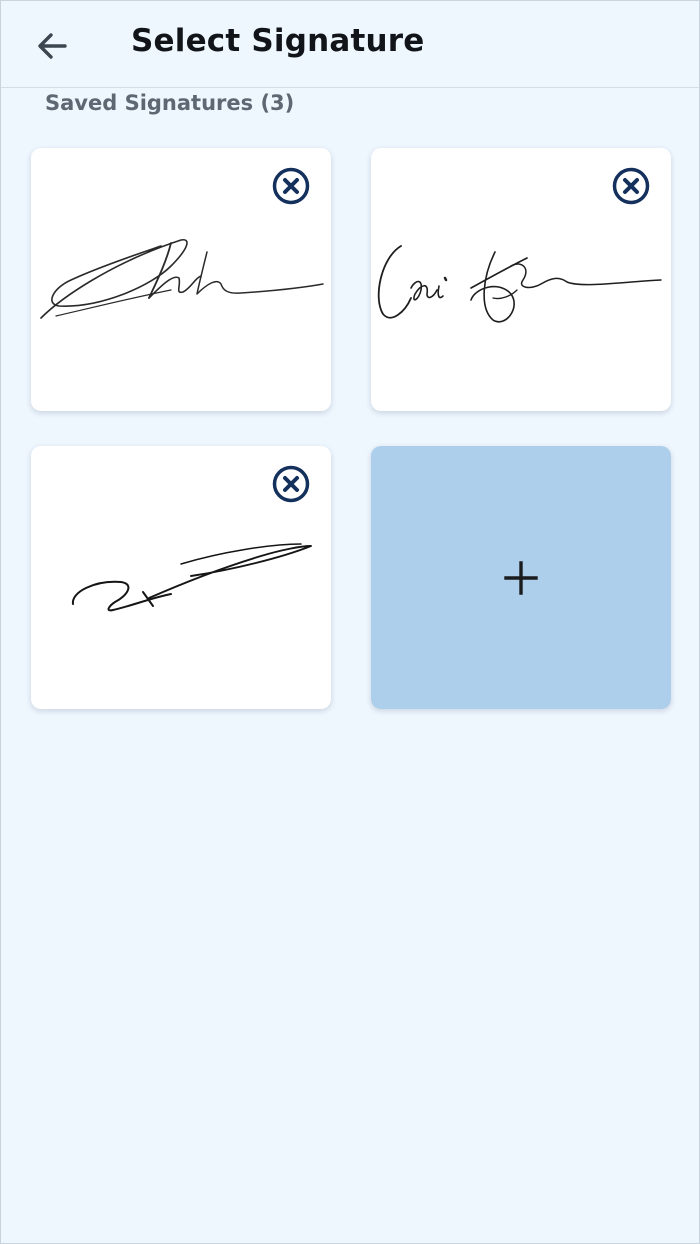 The height and width of the screenshot is (1244, 700). Describe the element at coordinates (278, 41) in the screenshot. I see `page-title: Select Signature` at that location.